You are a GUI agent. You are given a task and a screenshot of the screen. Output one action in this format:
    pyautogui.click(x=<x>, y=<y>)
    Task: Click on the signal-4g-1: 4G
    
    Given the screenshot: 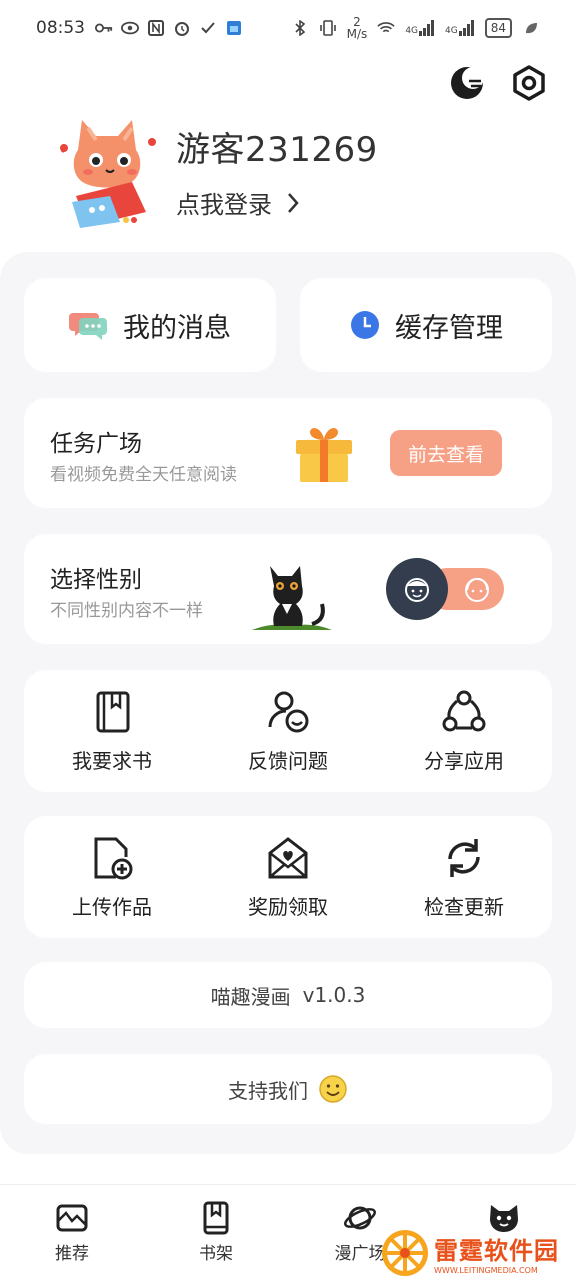 What is the action you would take?
    pyautogui.click(x=420, y=28)
    